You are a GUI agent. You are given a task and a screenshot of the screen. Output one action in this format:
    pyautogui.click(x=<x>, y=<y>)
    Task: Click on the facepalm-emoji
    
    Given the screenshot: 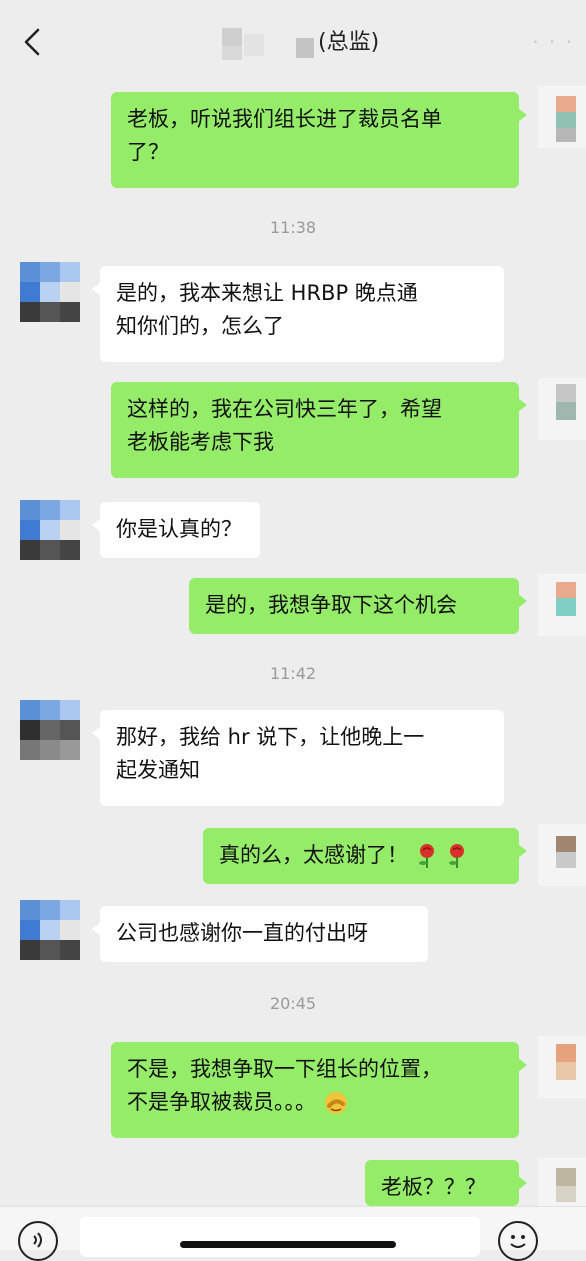 What is the action you would take?
    pyautogui.click(x=335, y=1103)
    